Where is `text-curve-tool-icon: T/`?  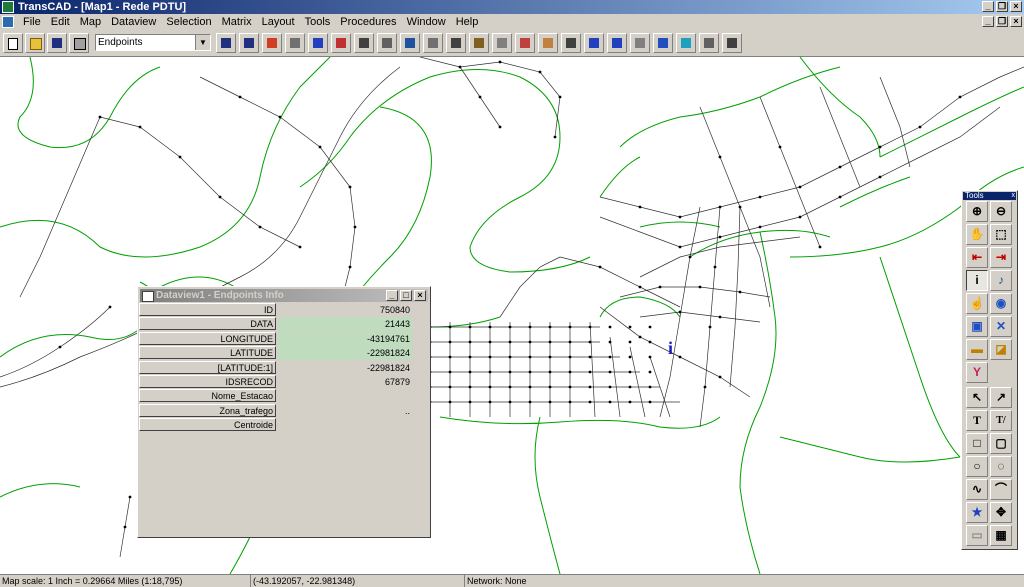 text-curve-tool-icon: T/ is located at coordinates (1001, 420).